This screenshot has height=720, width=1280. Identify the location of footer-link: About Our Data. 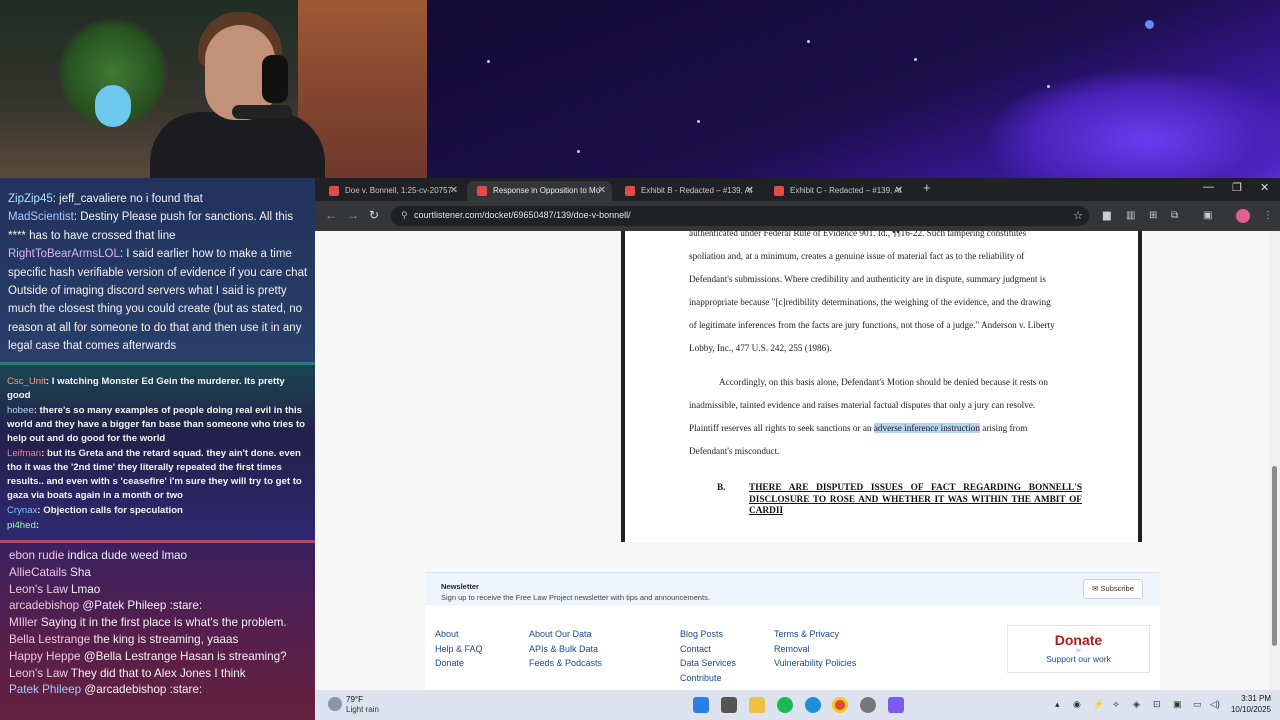
(560, 634).